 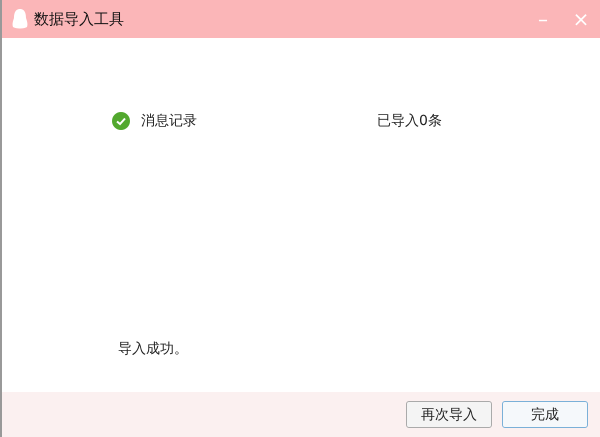 What do you see at coordinates (409, 121) in the screenshot?
I see `import-count: 已导入0条` at bounding box center [409, 121].